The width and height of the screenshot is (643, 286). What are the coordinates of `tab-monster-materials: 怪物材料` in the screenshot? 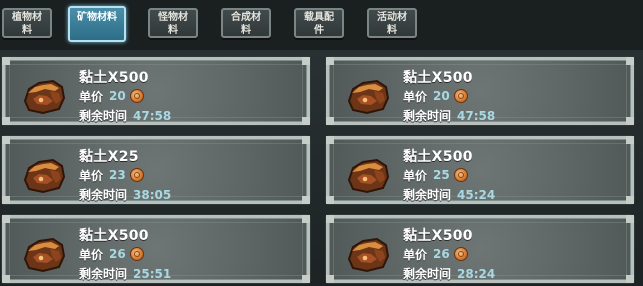 It's located at (173, 23).